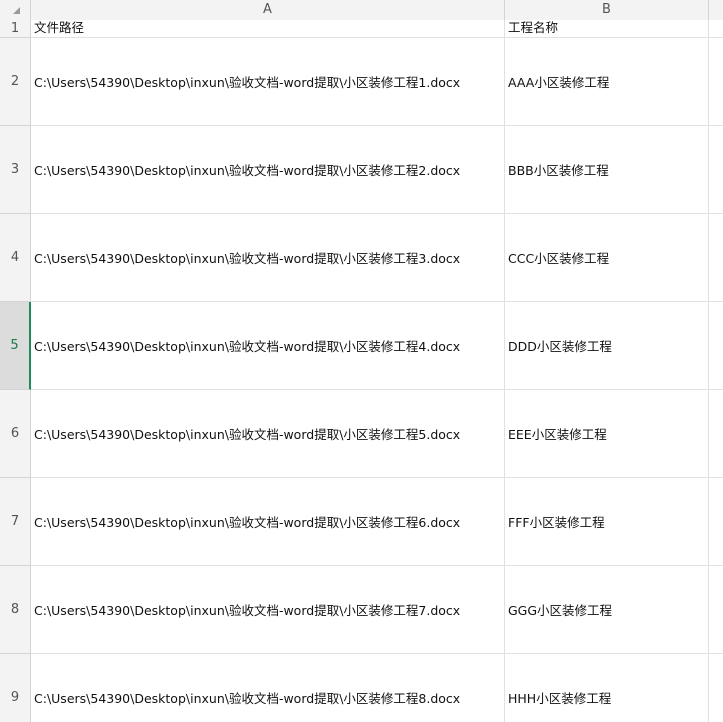 This screenshot has height=722, width=723. I want to click on cell-b2: AAA小区装修工程, so click(607, 82).